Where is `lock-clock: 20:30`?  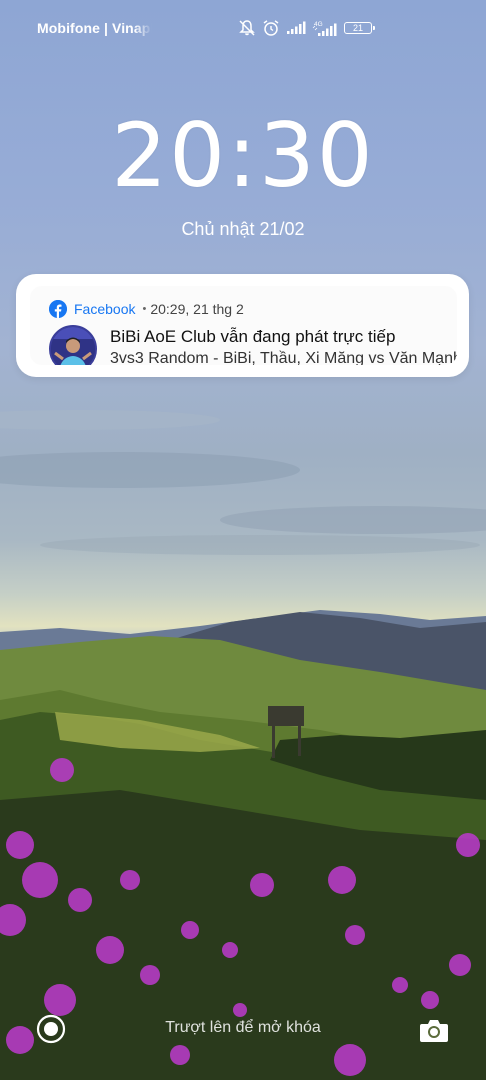
lock-clock: 20:30 is located at coordinates (243, 155).